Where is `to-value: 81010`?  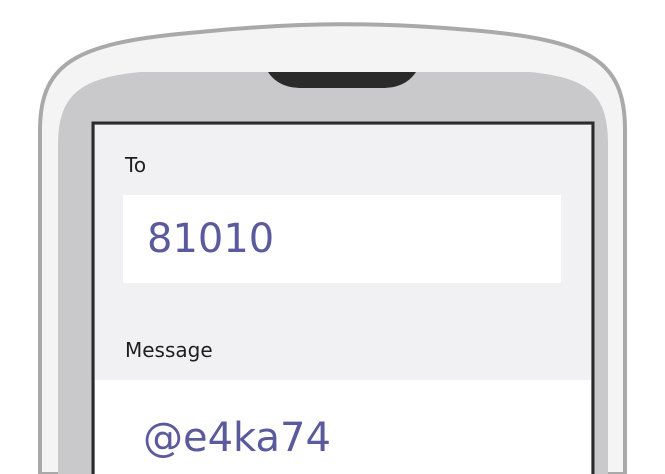
to-value: 81010 is located at coordinates (211, 239).